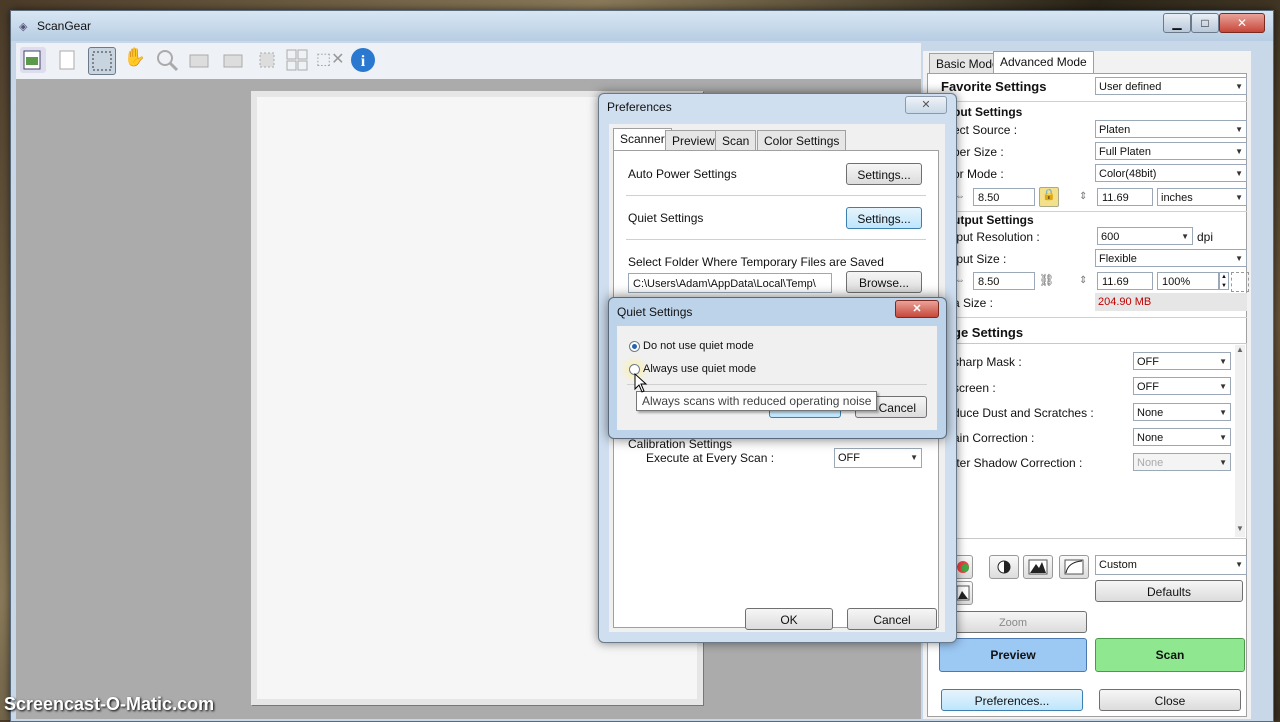 This screenshot has width=1280, height=722. What do you see at coordinates (1145, 236) in the screenshot?
I see `output-resolution-select: 600` at bounding box center [1145, 236].